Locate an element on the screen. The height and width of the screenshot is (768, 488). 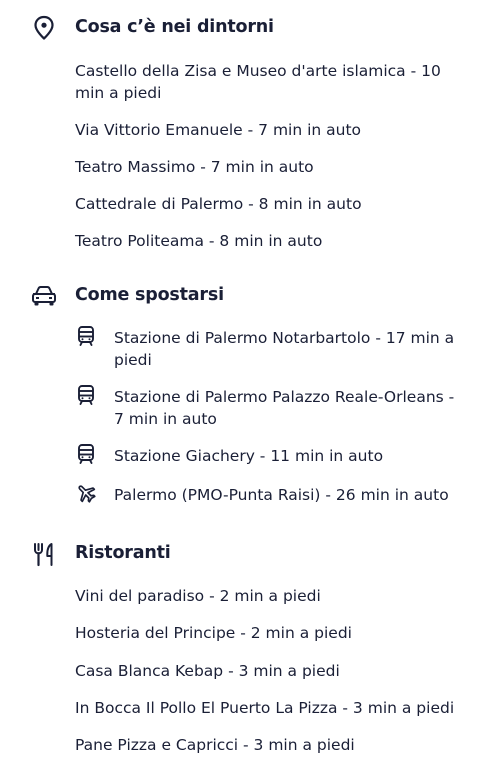
restaurants-section: Ristoranti is located at coordinates (244, 555).